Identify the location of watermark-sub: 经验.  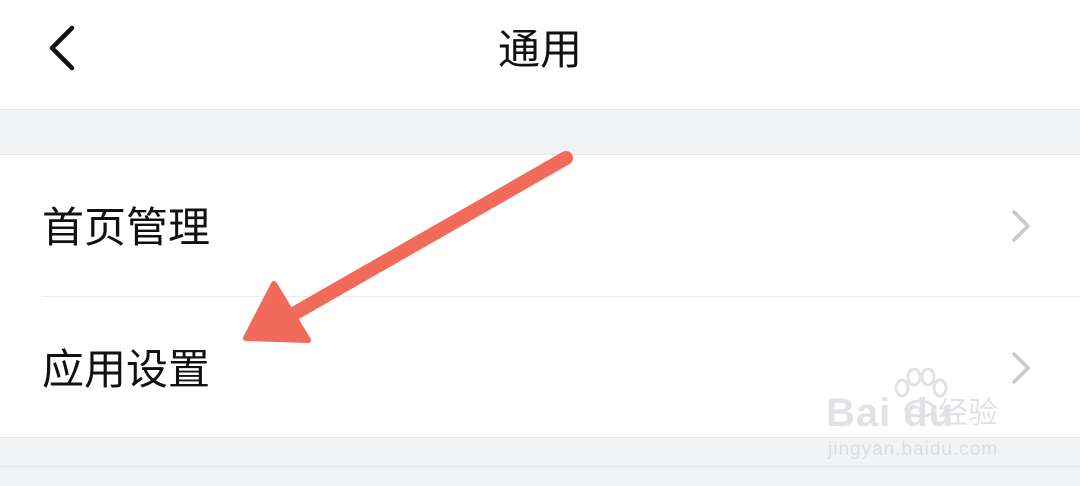
(968, 413).